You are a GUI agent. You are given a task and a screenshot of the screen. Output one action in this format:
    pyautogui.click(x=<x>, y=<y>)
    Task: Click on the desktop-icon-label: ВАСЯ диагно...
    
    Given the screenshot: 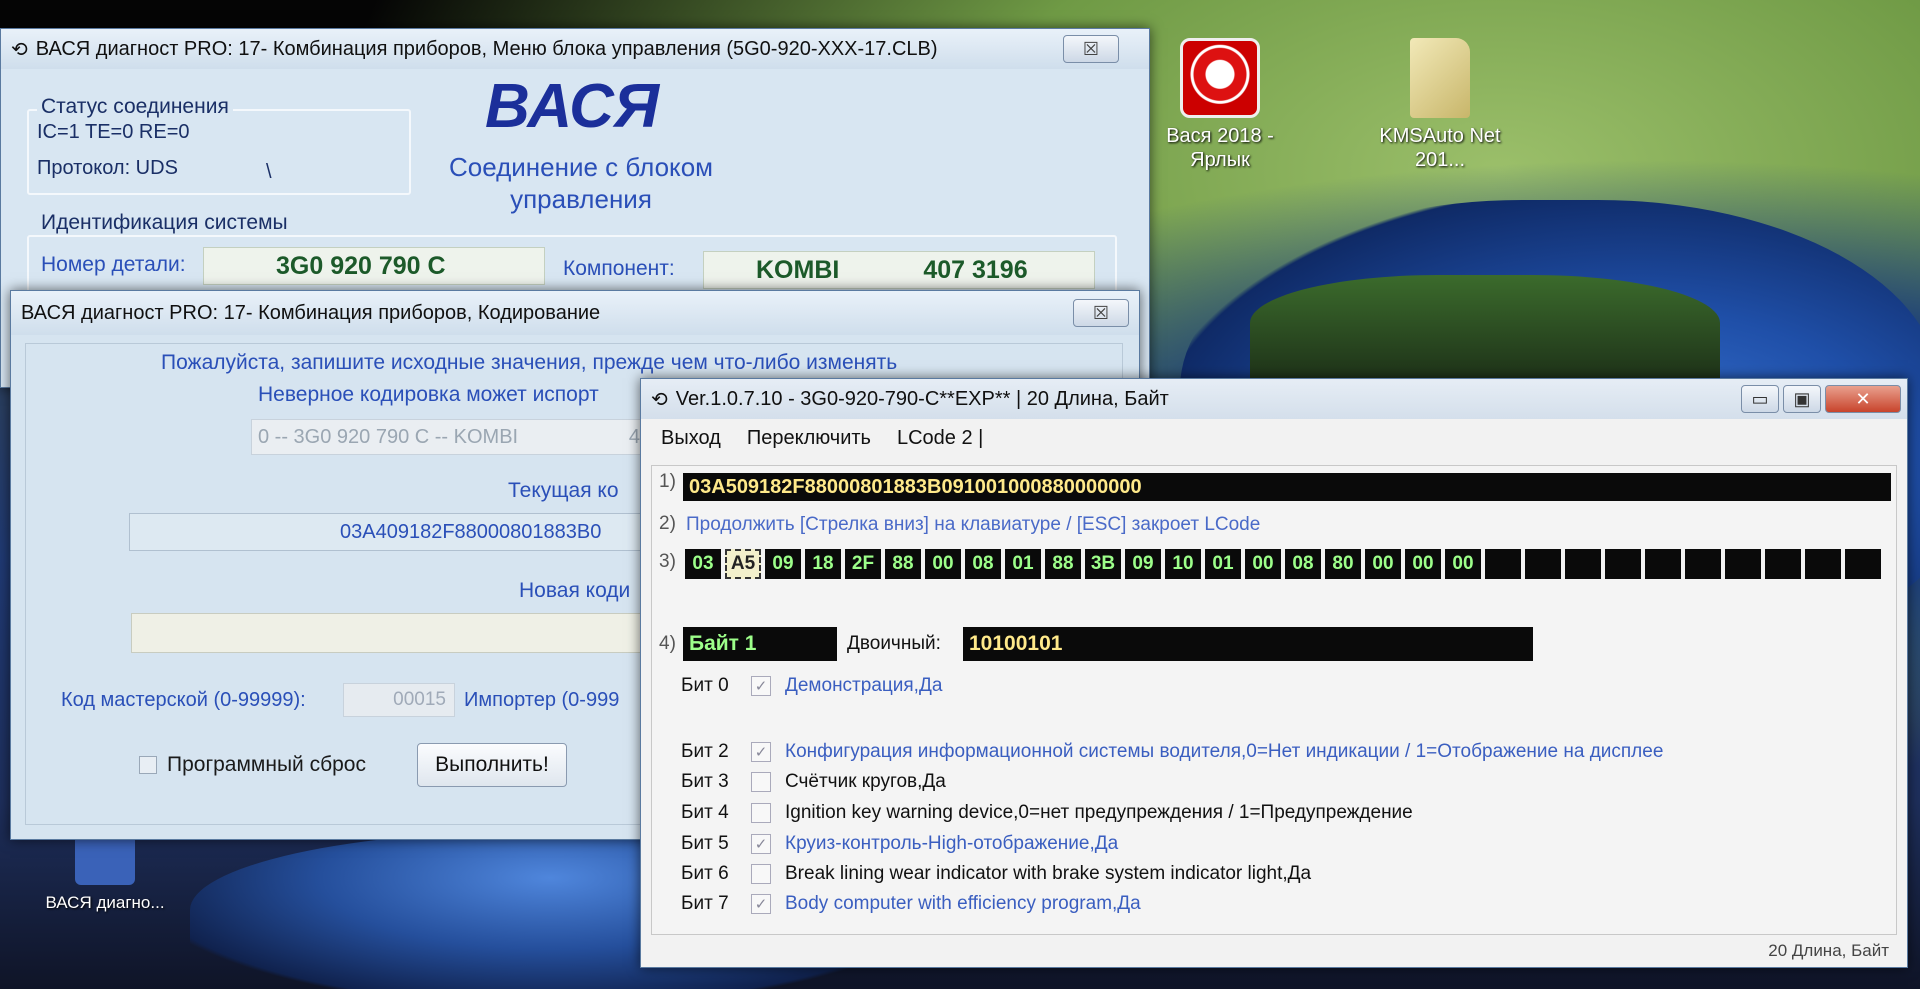 What is the action you would take?
    pyautogui.click(x=105, y=902)
    